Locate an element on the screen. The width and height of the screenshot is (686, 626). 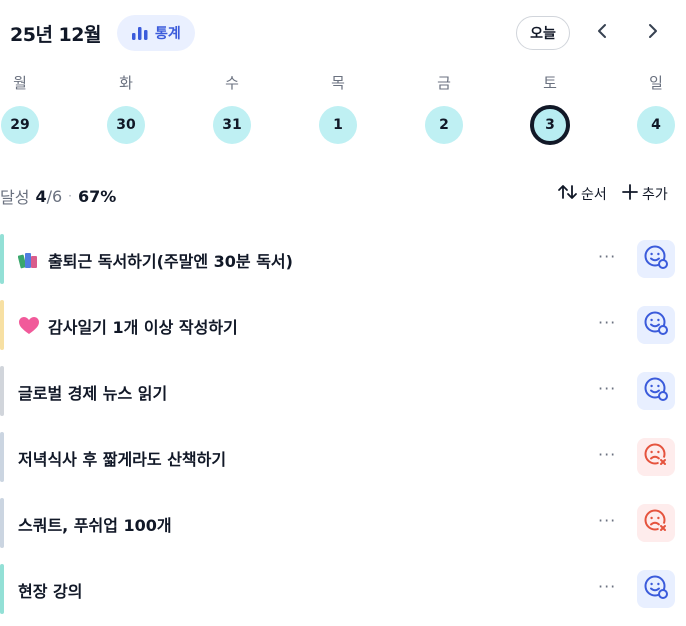
weekday-thu: 목 is located at coordinates (338, 83).